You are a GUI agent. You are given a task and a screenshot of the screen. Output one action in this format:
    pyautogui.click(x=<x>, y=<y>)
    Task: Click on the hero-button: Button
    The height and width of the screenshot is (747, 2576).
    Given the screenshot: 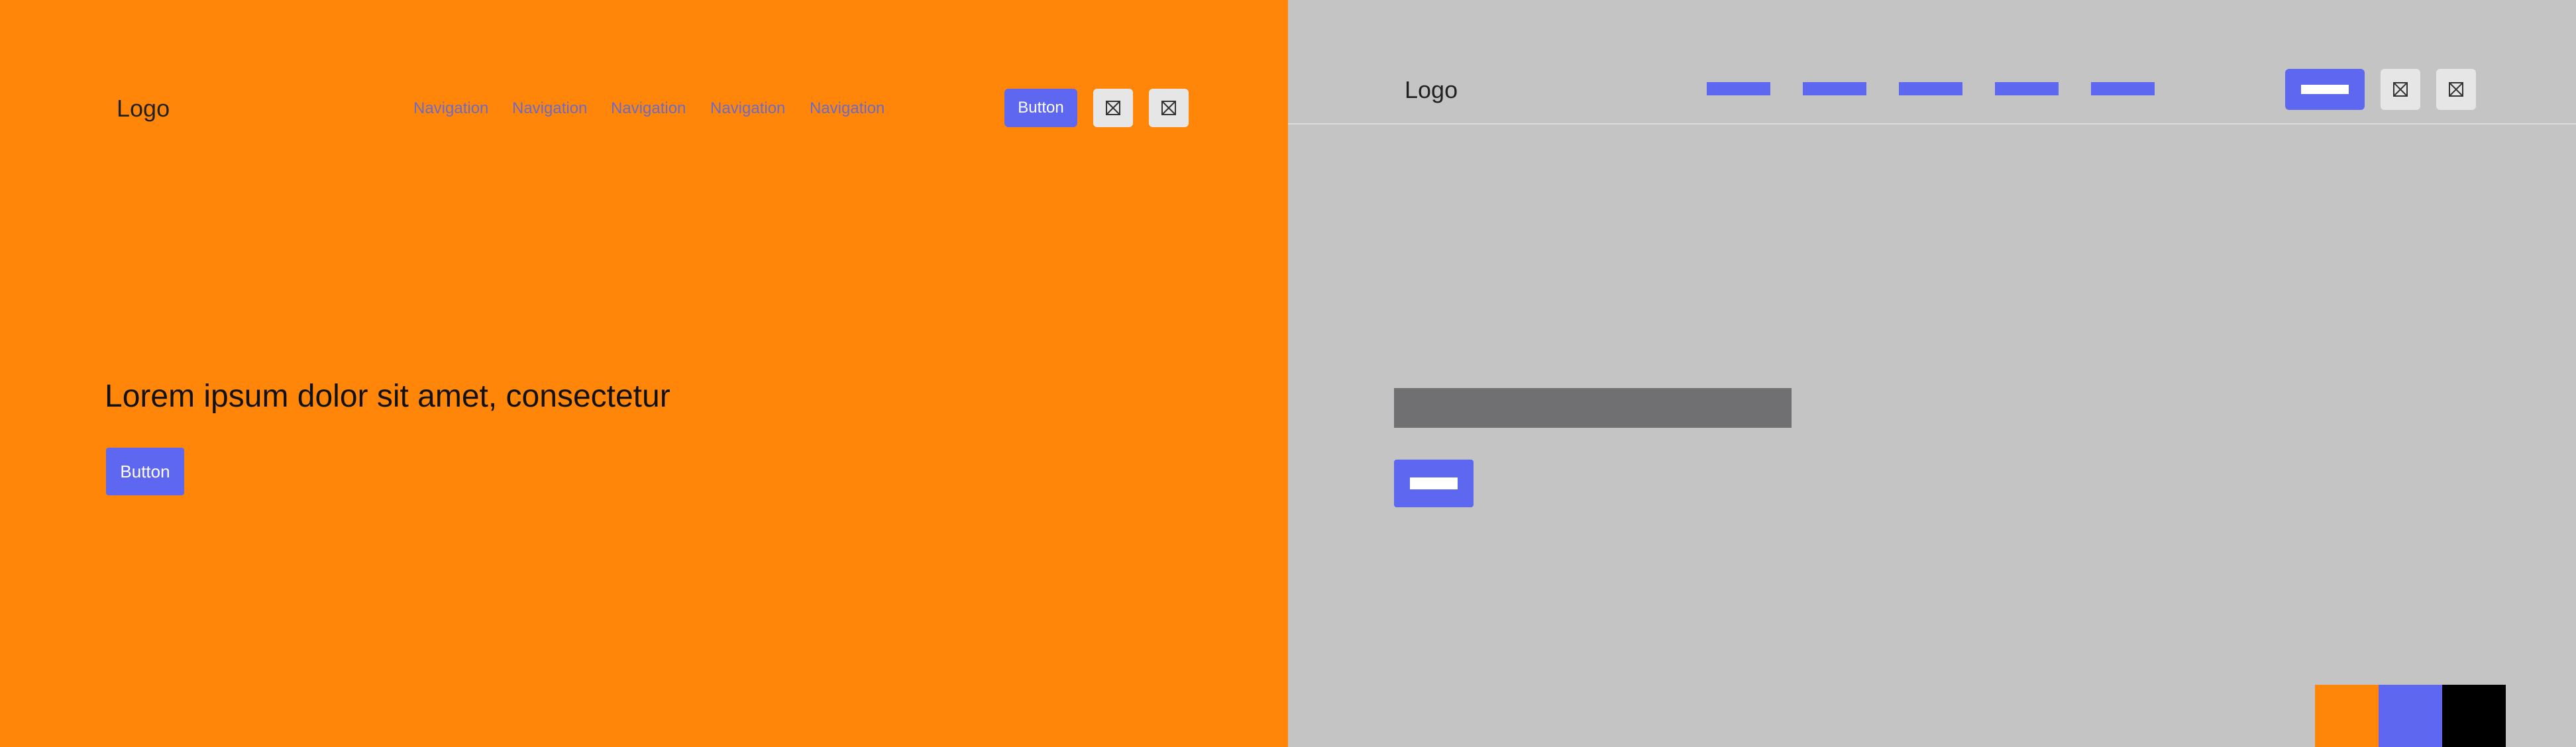 What is the action you would take?
    pyautogui.click(x=145, y=471)
    